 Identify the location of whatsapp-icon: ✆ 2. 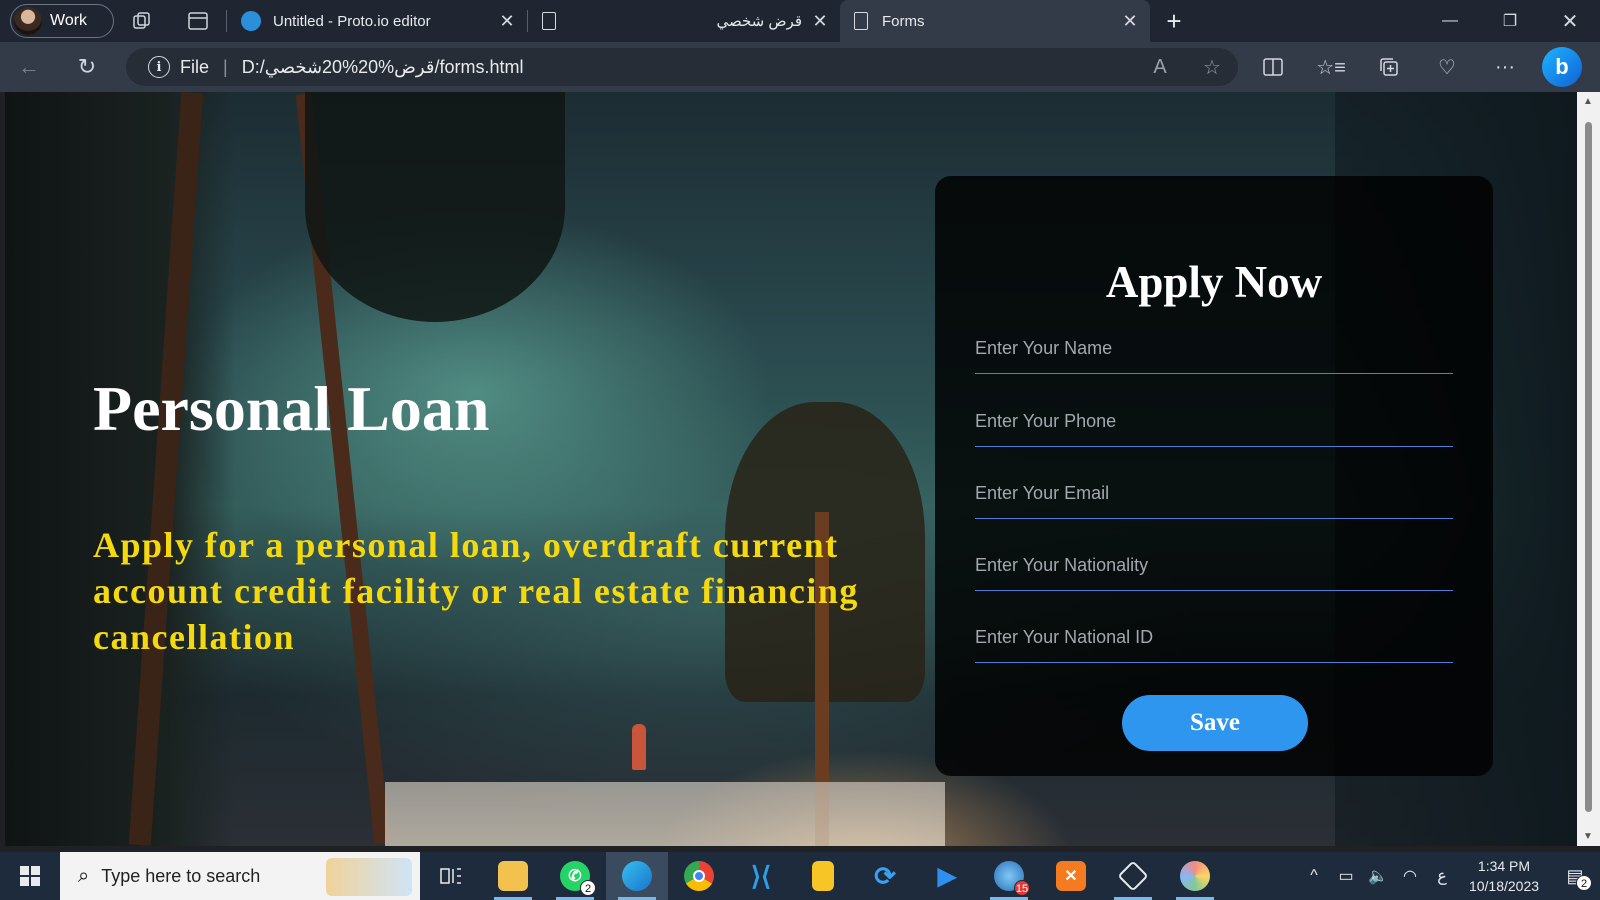
(575, 876).